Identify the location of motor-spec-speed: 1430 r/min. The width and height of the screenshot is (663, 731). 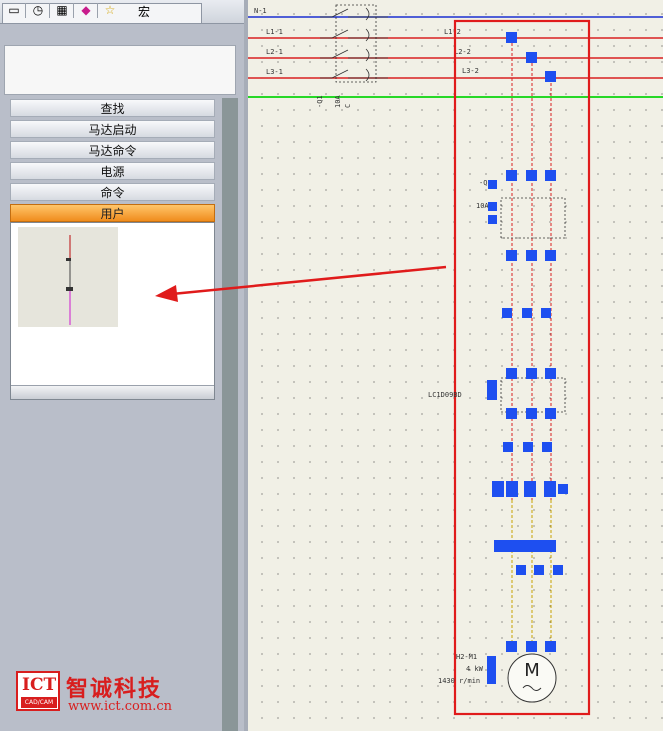
(459, 681).